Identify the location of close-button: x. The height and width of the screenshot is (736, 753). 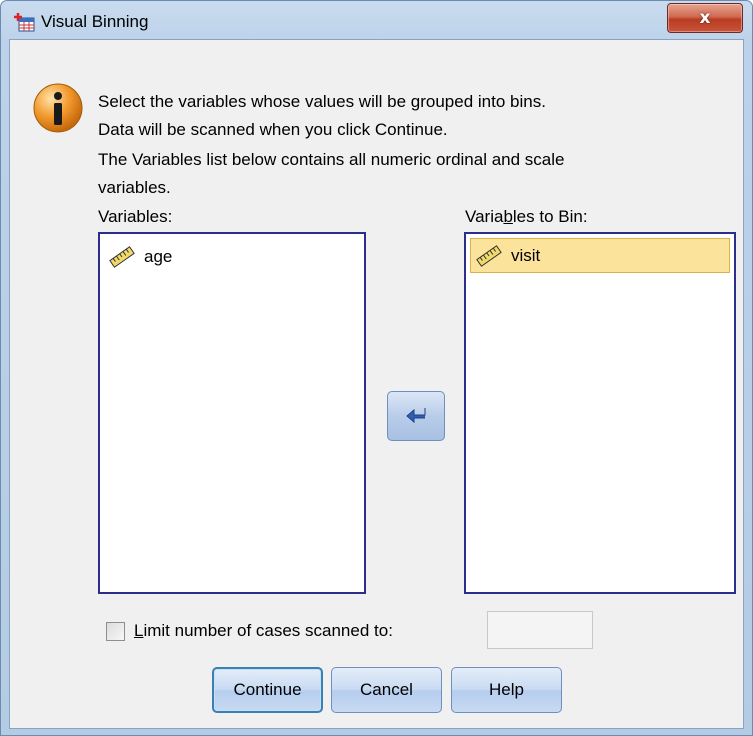
(705, 18).